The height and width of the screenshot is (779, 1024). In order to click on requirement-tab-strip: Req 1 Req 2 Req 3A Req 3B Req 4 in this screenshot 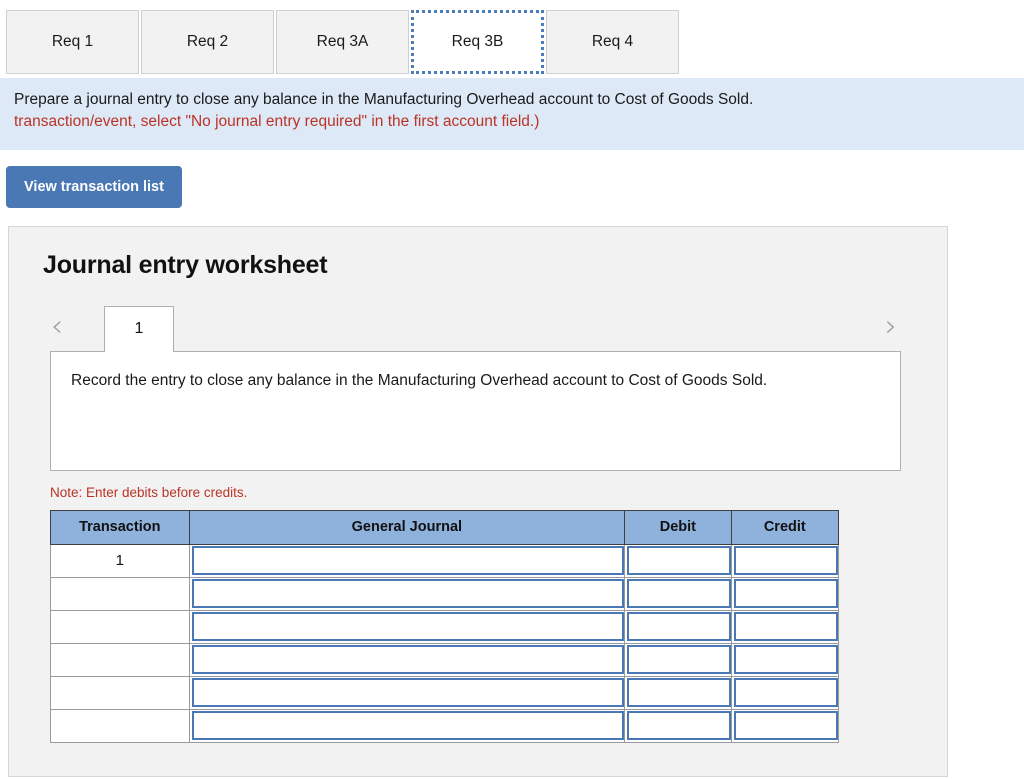, I will do `click(512, 39)`.